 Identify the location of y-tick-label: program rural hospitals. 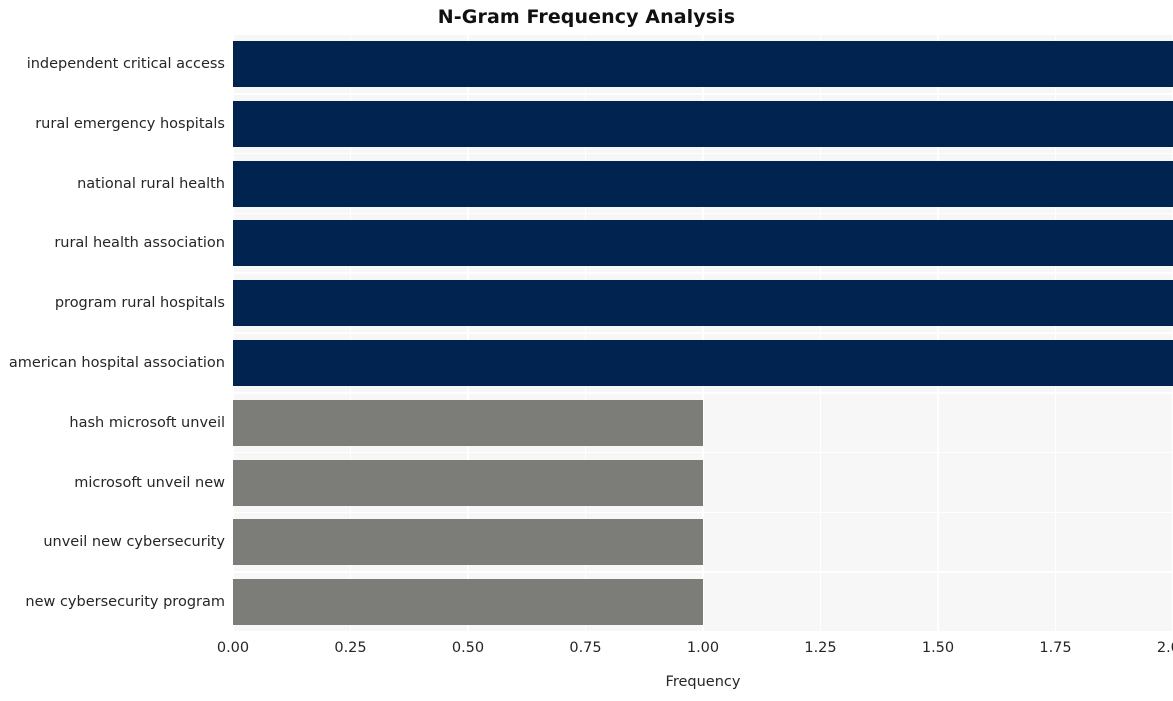
(139, 303).